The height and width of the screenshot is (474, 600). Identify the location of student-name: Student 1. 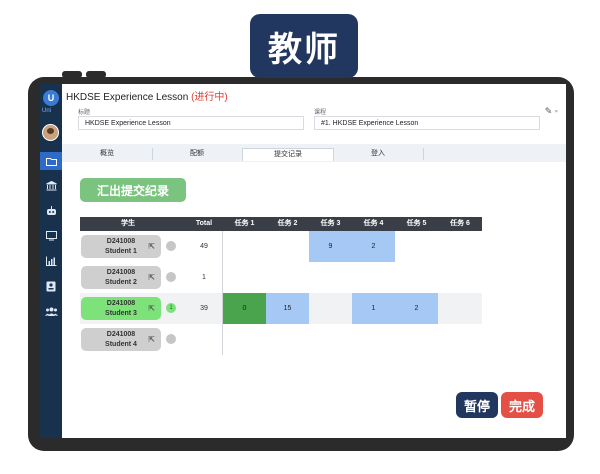
(121, 251).